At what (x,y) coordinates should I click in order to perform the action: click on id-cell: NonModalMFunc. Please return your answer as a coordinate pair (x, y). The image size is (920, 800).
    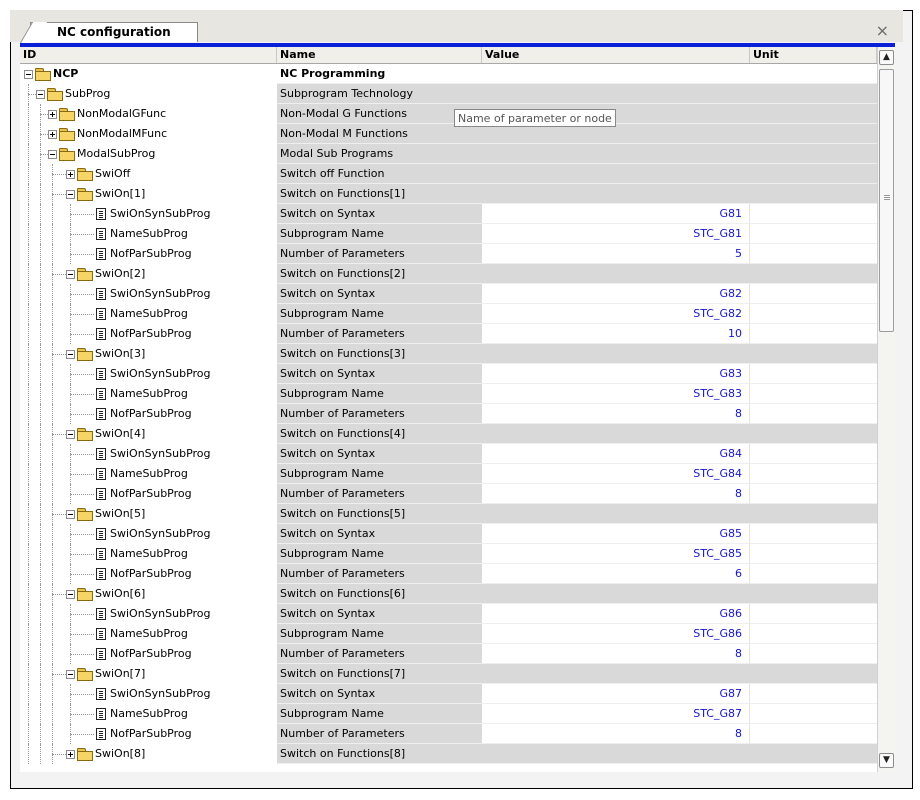
    Looking at the image, I should click on (148, 134).